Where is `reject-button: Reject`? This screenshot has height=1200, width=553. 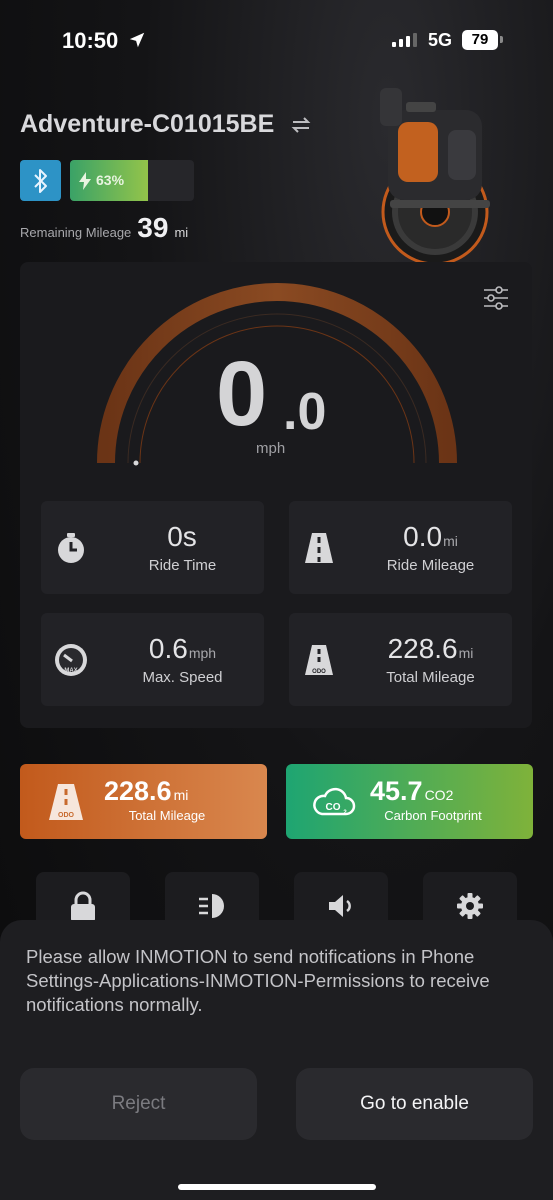
reject-button: Reject is located at coordinates (138, 1104).